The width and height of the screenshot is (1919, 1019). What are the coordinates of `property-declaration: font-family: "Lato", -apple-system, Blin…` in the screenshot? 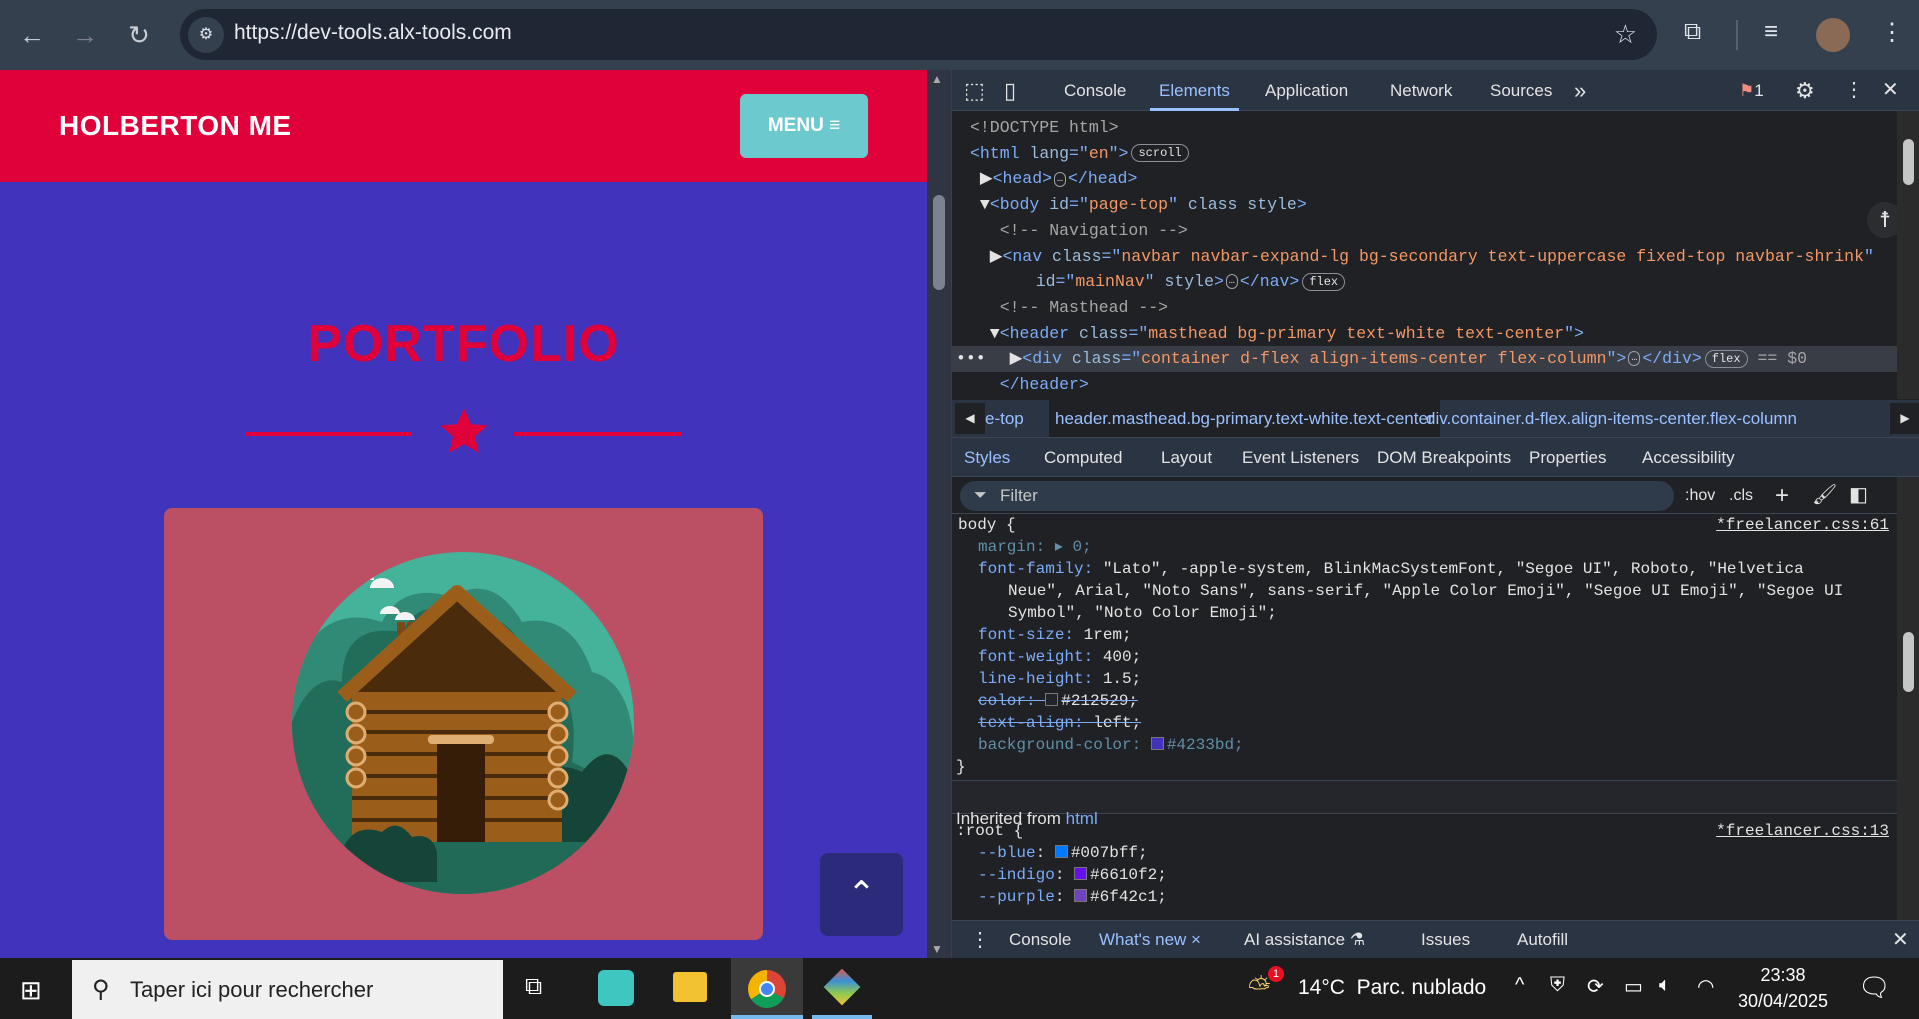 It's located at (1391, 569).